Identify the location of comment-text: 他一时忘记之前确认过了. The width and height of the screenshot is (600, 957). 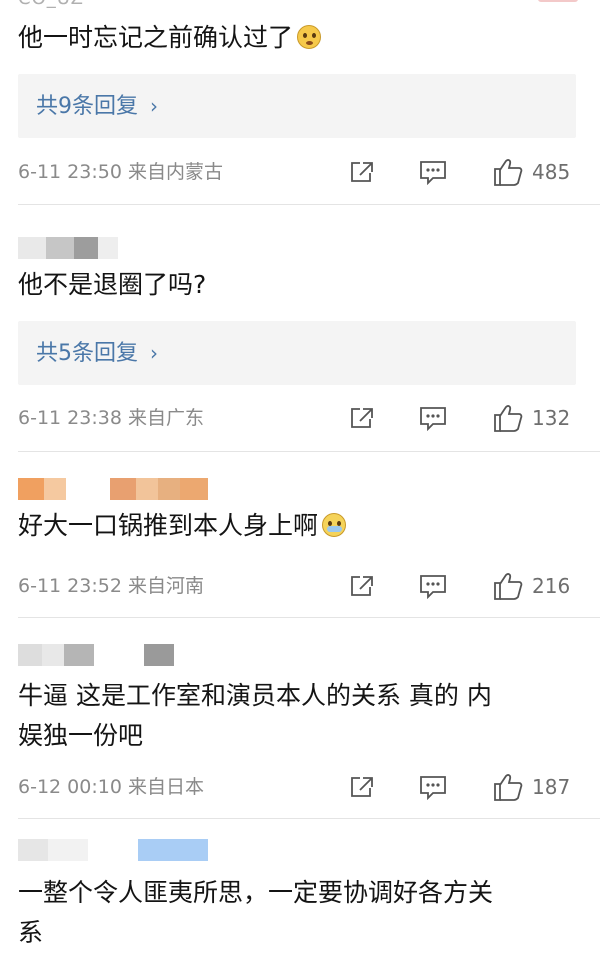
(300, 38).